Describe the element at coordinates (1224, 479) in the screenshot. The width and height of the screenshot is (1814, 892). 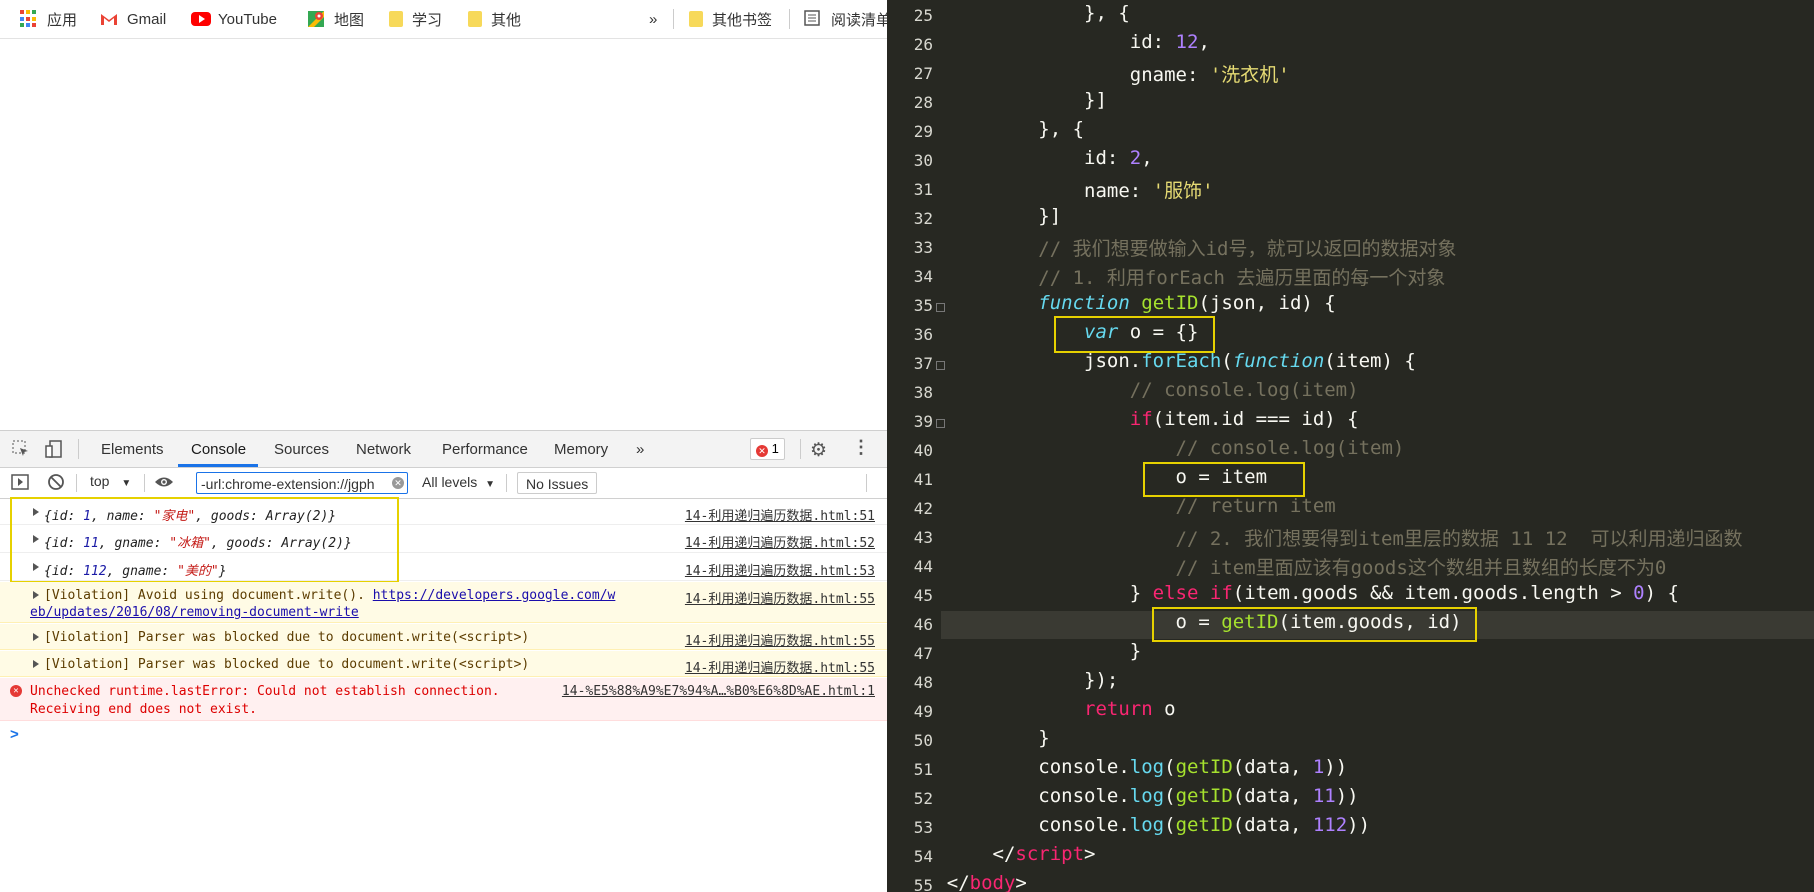
I see `highlight-box-o-item` at that location.